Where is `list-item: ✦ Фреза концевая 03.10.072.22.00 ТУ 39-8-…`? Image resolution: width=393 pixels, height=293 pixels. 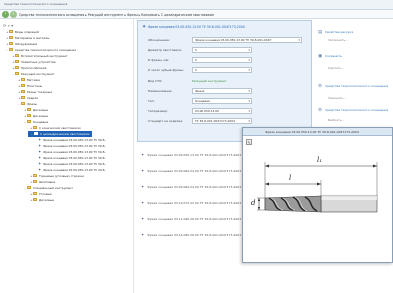
list-item: ✦ Фреза концевая 03.10.072.22.00 ТУ 39-8-… is located at coordinates (191, 202).